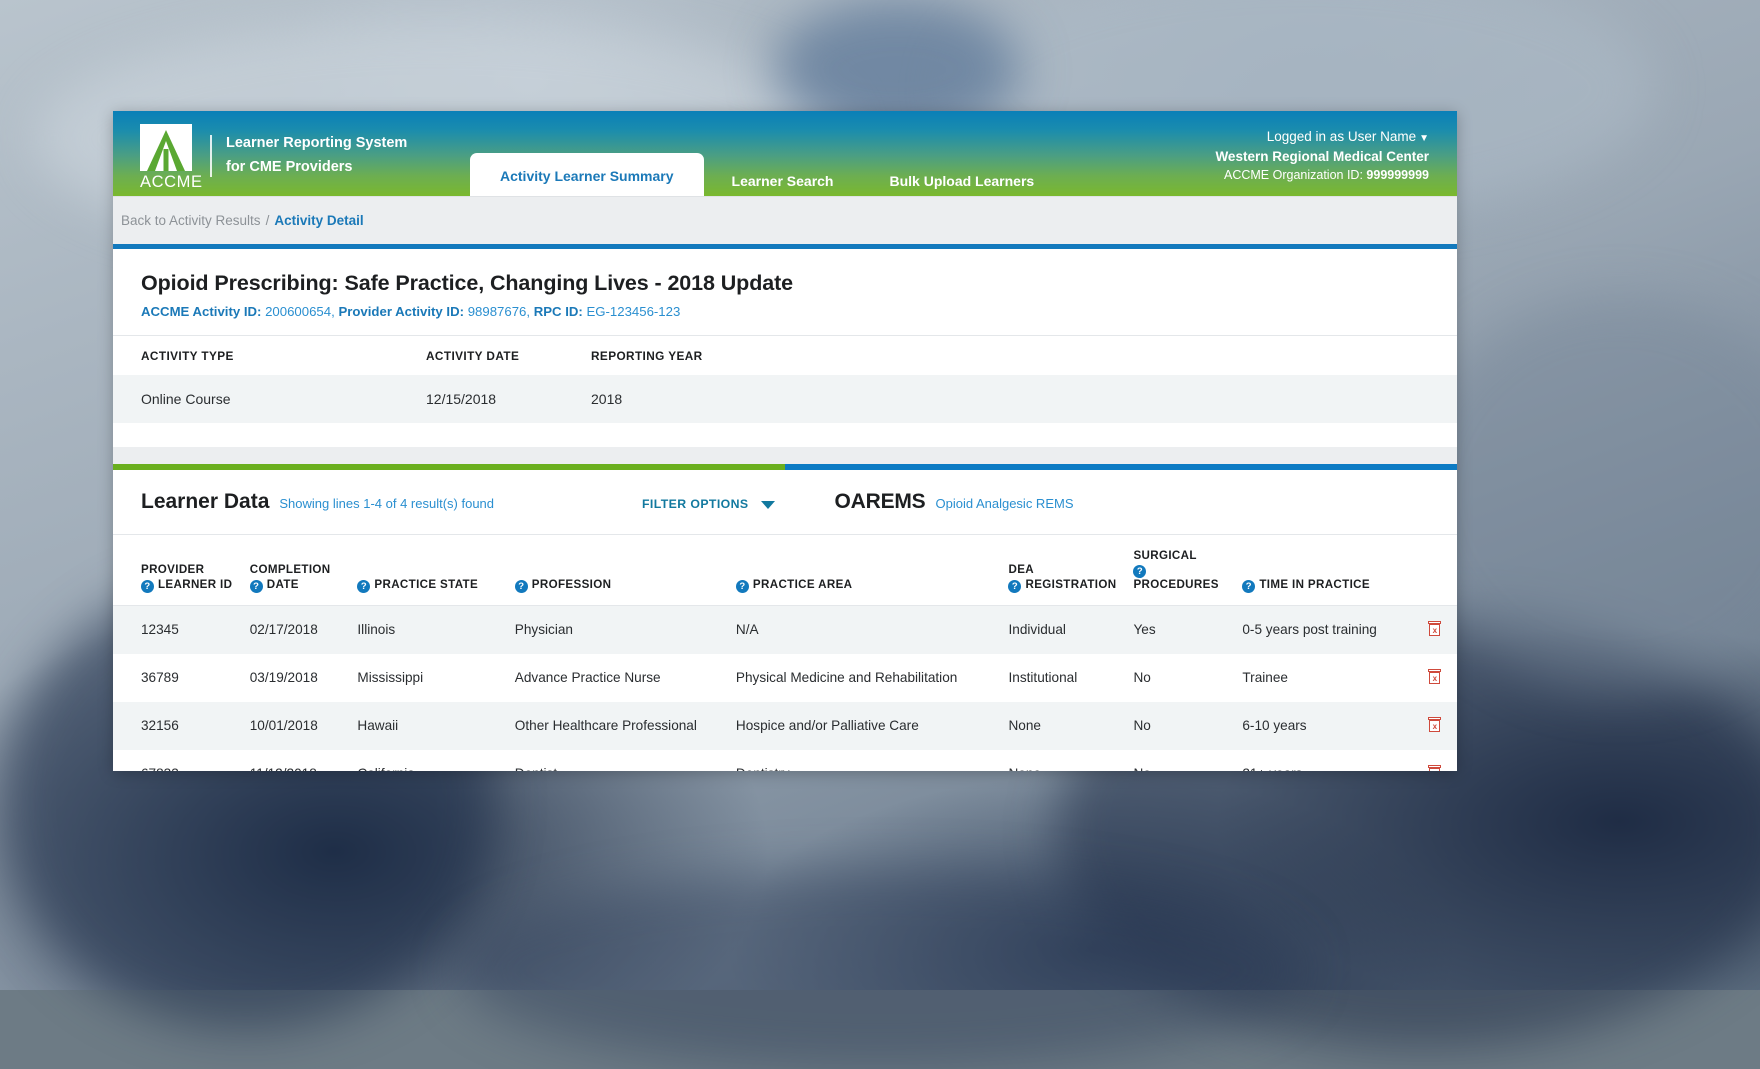  Describe the element at coordinates (1397, 175) in the screenshot. I see `organization-id-value: 999999999` at that location.